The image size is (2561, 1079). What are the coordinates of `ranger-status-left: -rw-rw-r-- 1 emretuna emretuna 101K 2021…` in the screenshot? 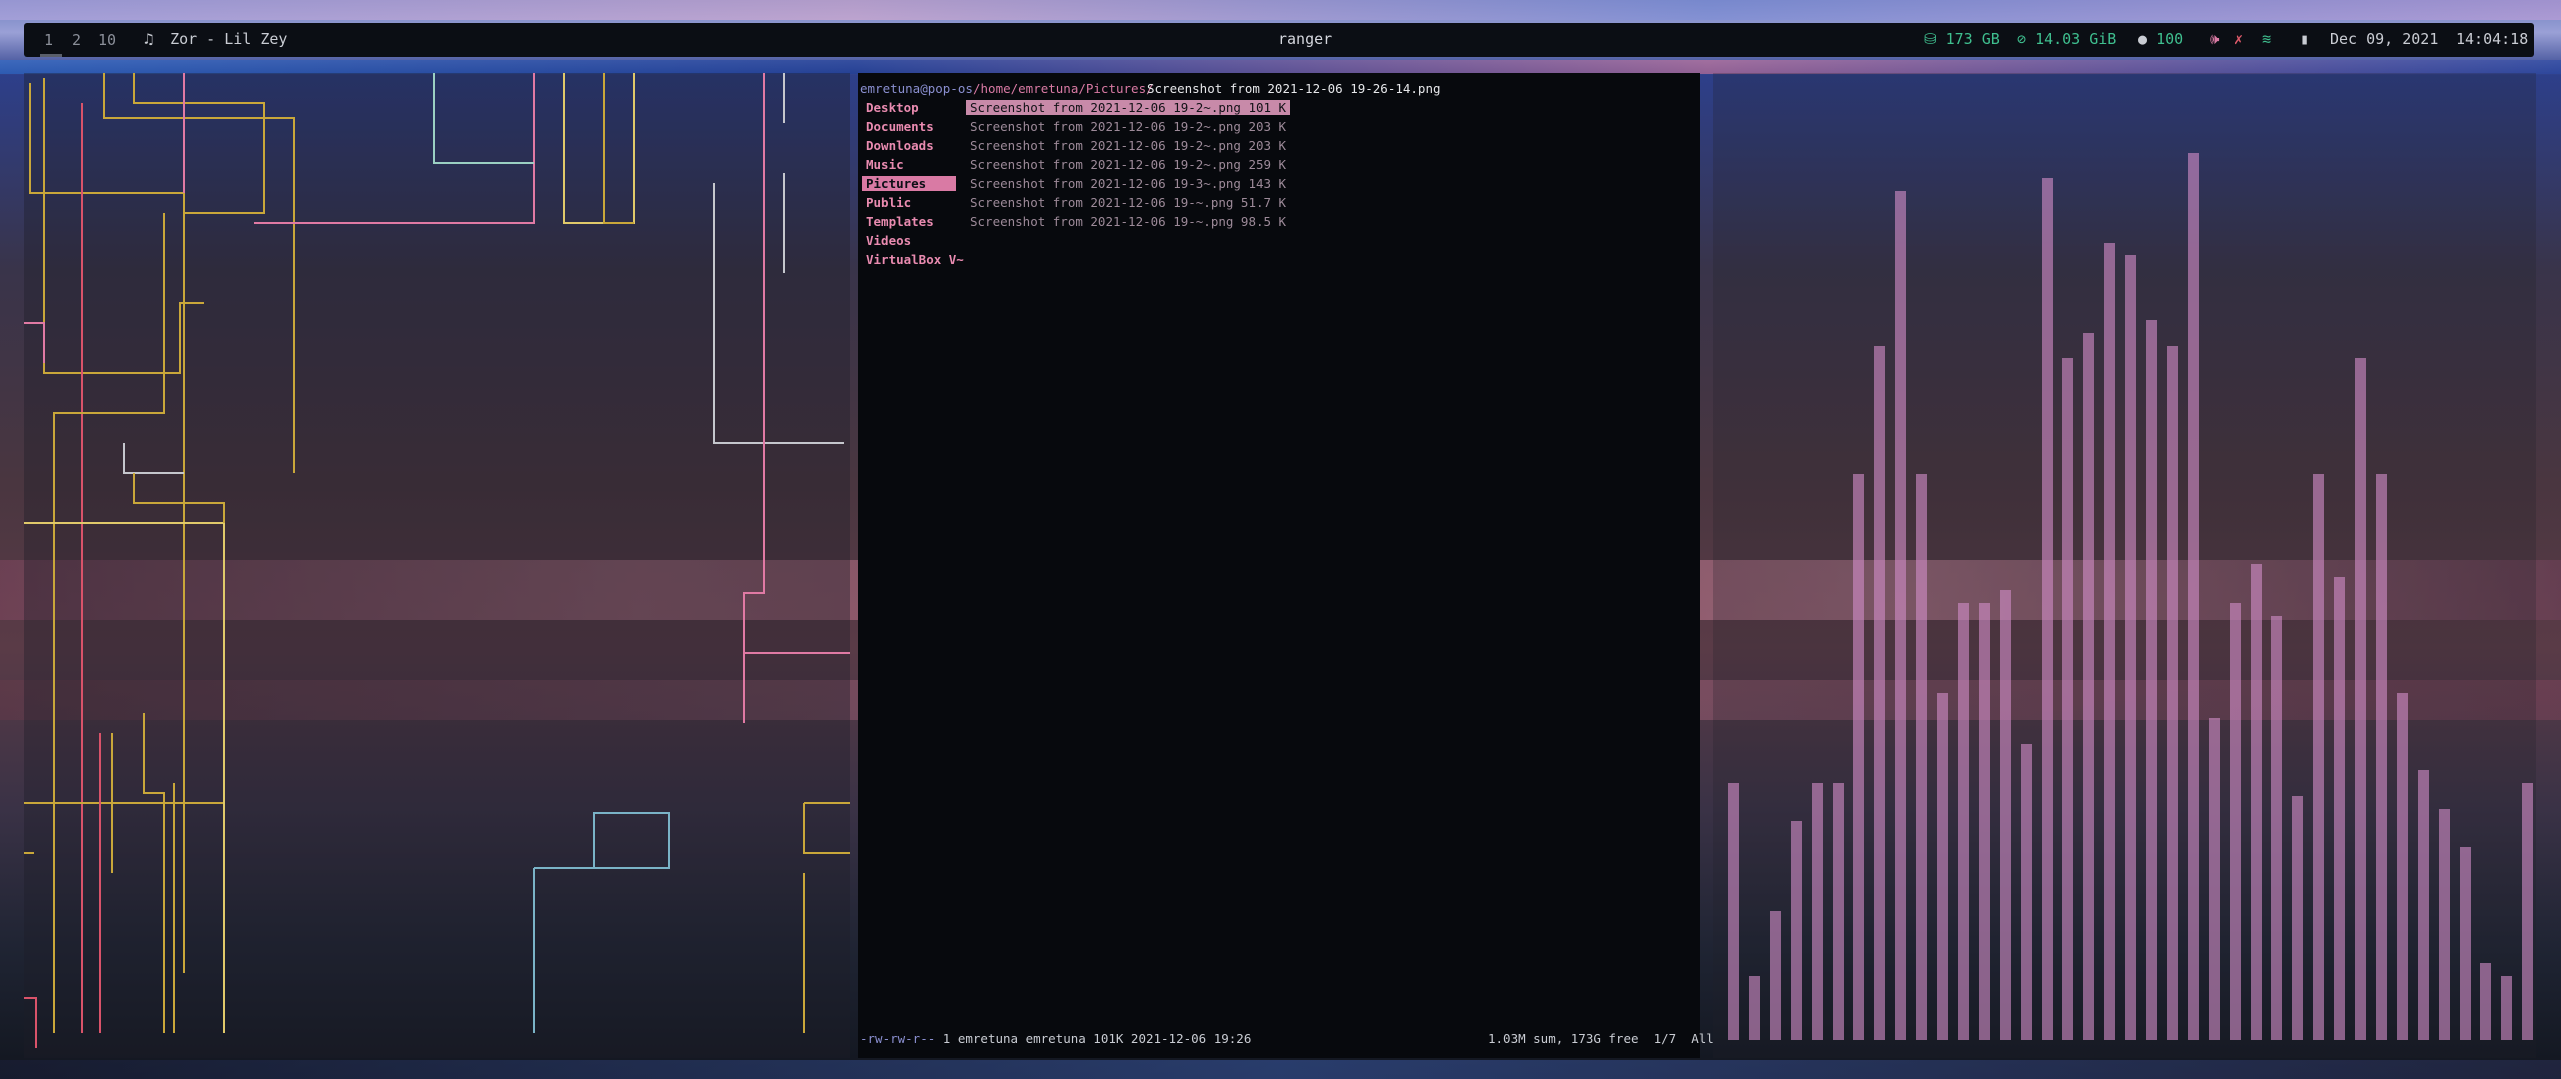 It's located at (1055, 1038).